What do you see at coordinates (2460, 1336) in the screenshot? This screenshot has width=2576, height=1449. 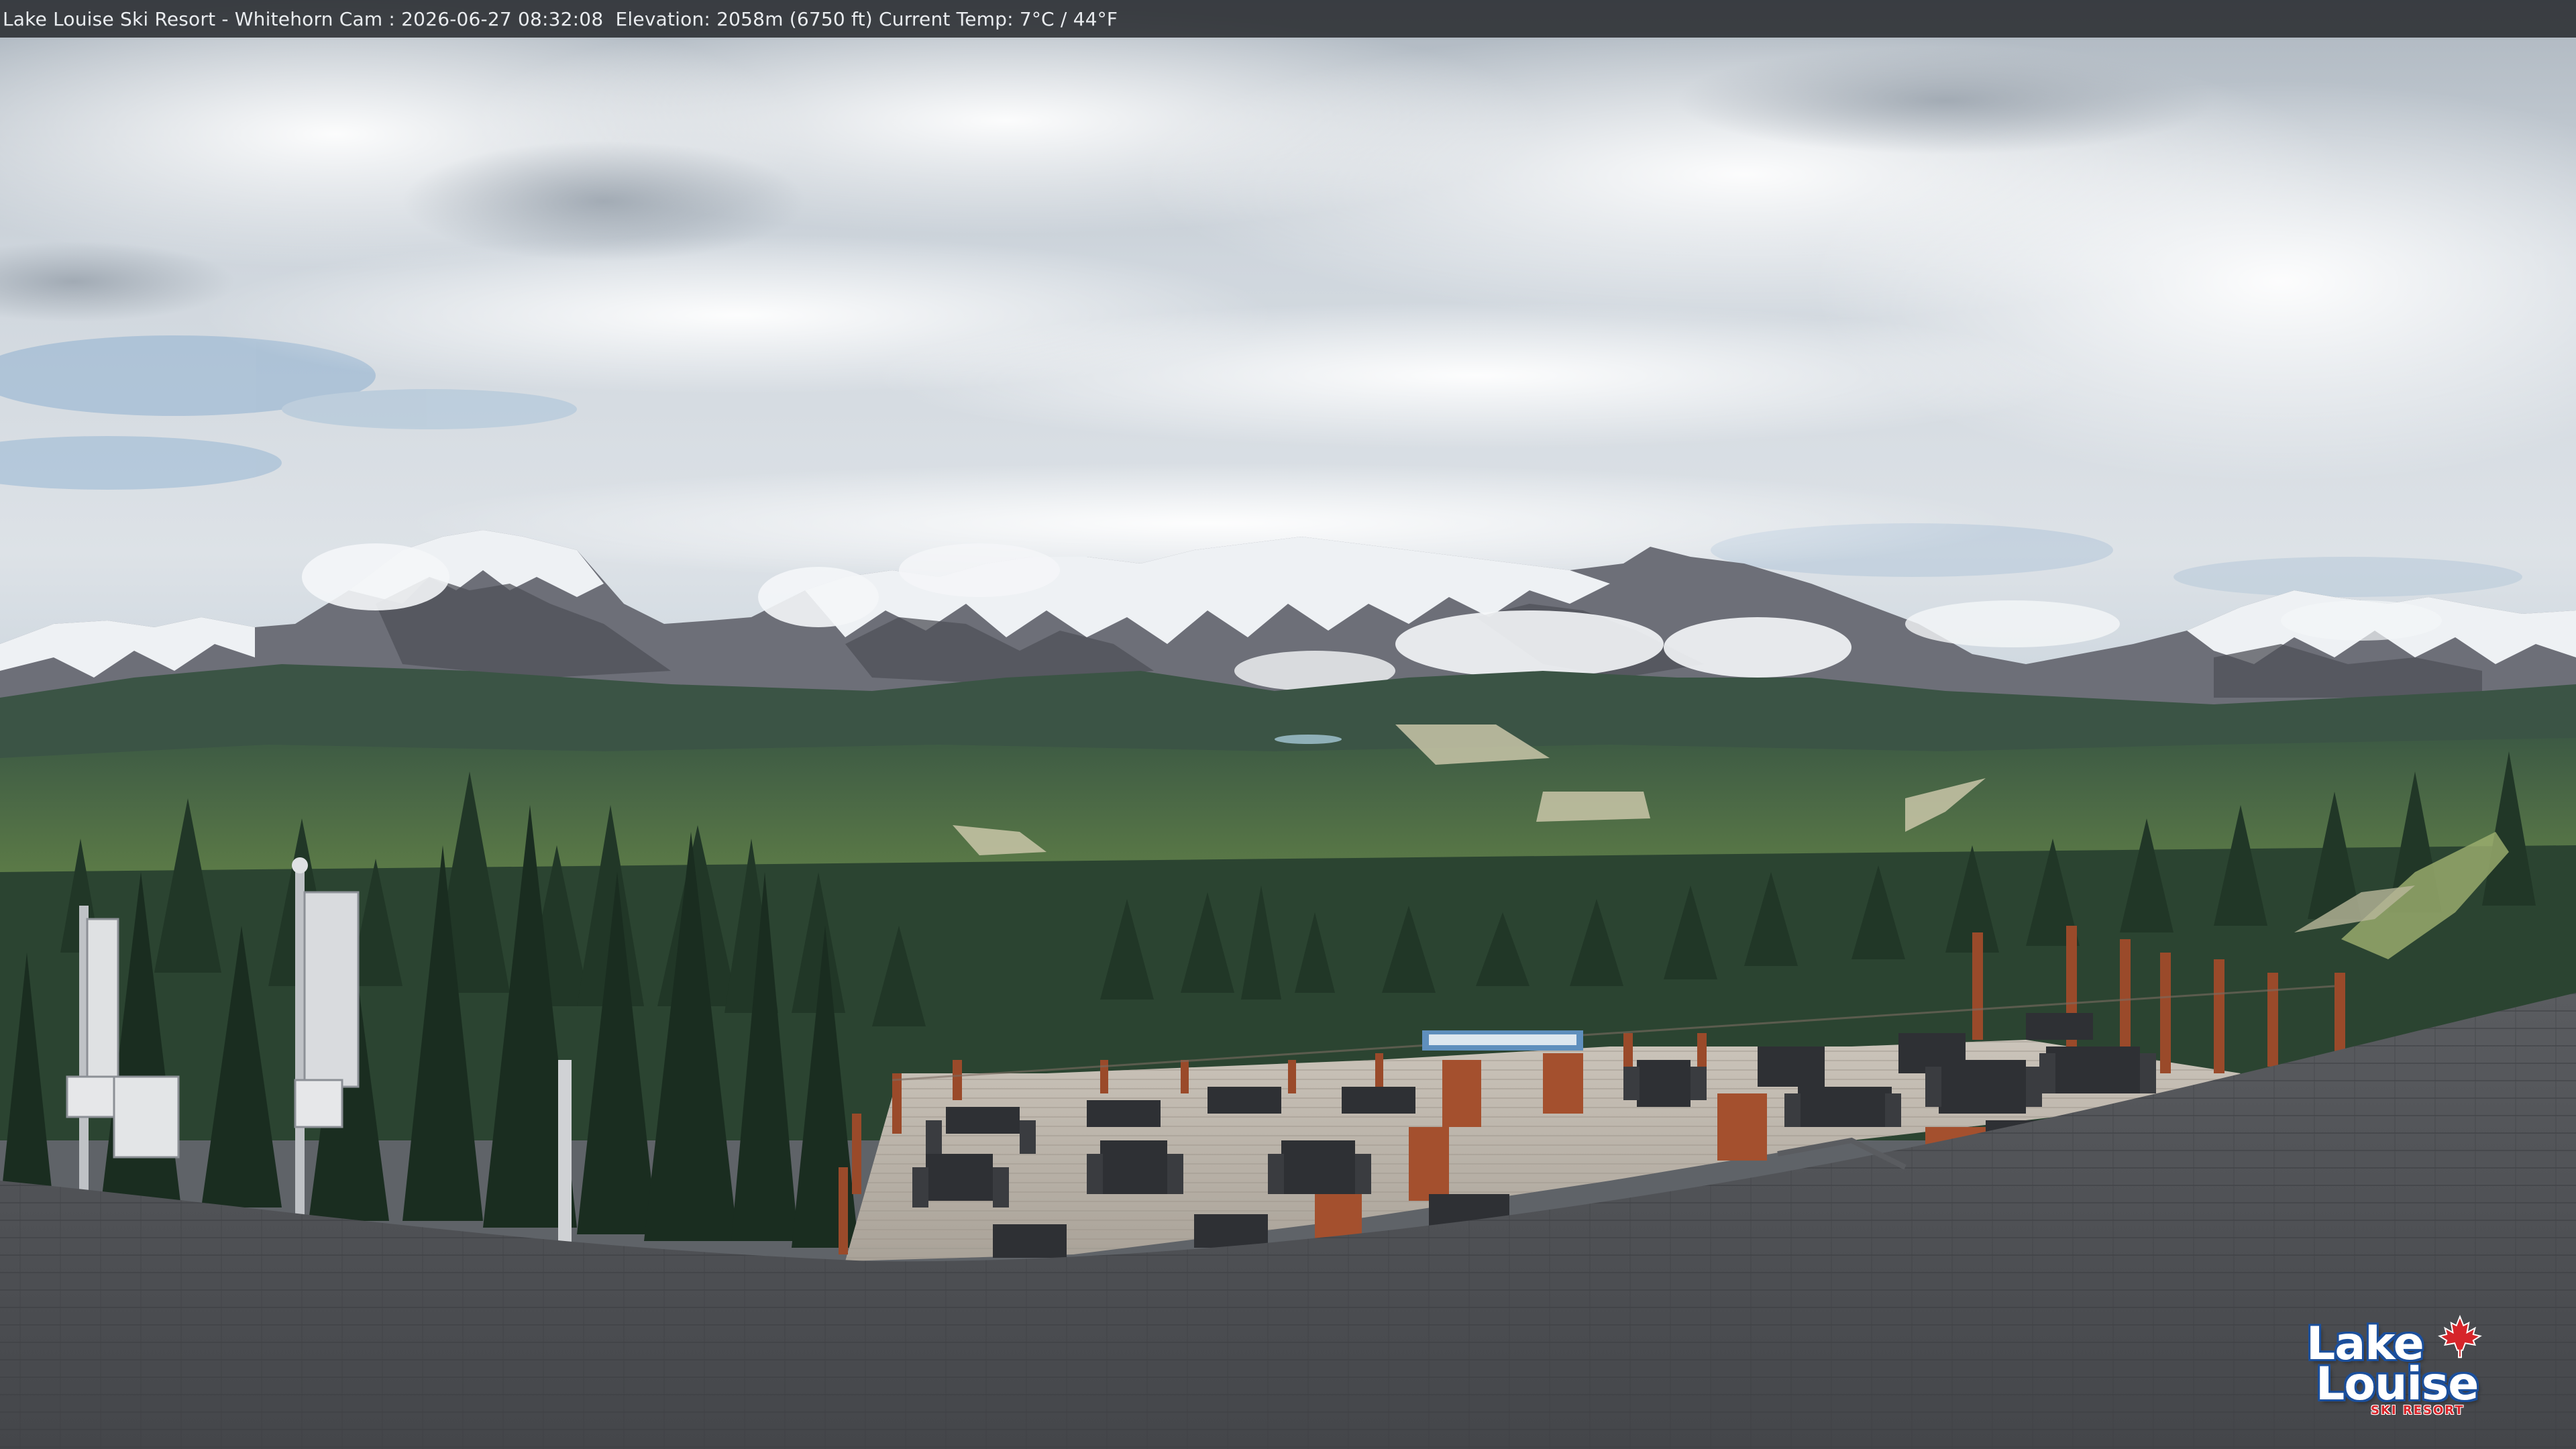 I see `maple-leaf-icon` at bounding box center [2460, 1336].